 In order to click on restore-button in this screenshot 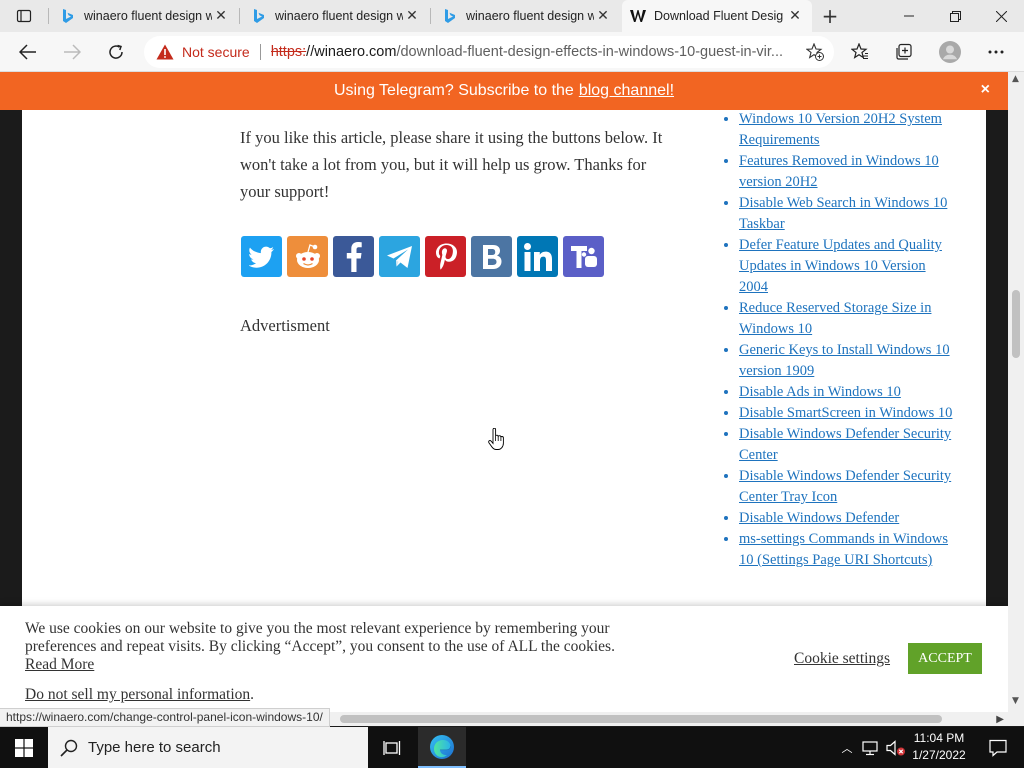, I will do `click(955, 16)`.